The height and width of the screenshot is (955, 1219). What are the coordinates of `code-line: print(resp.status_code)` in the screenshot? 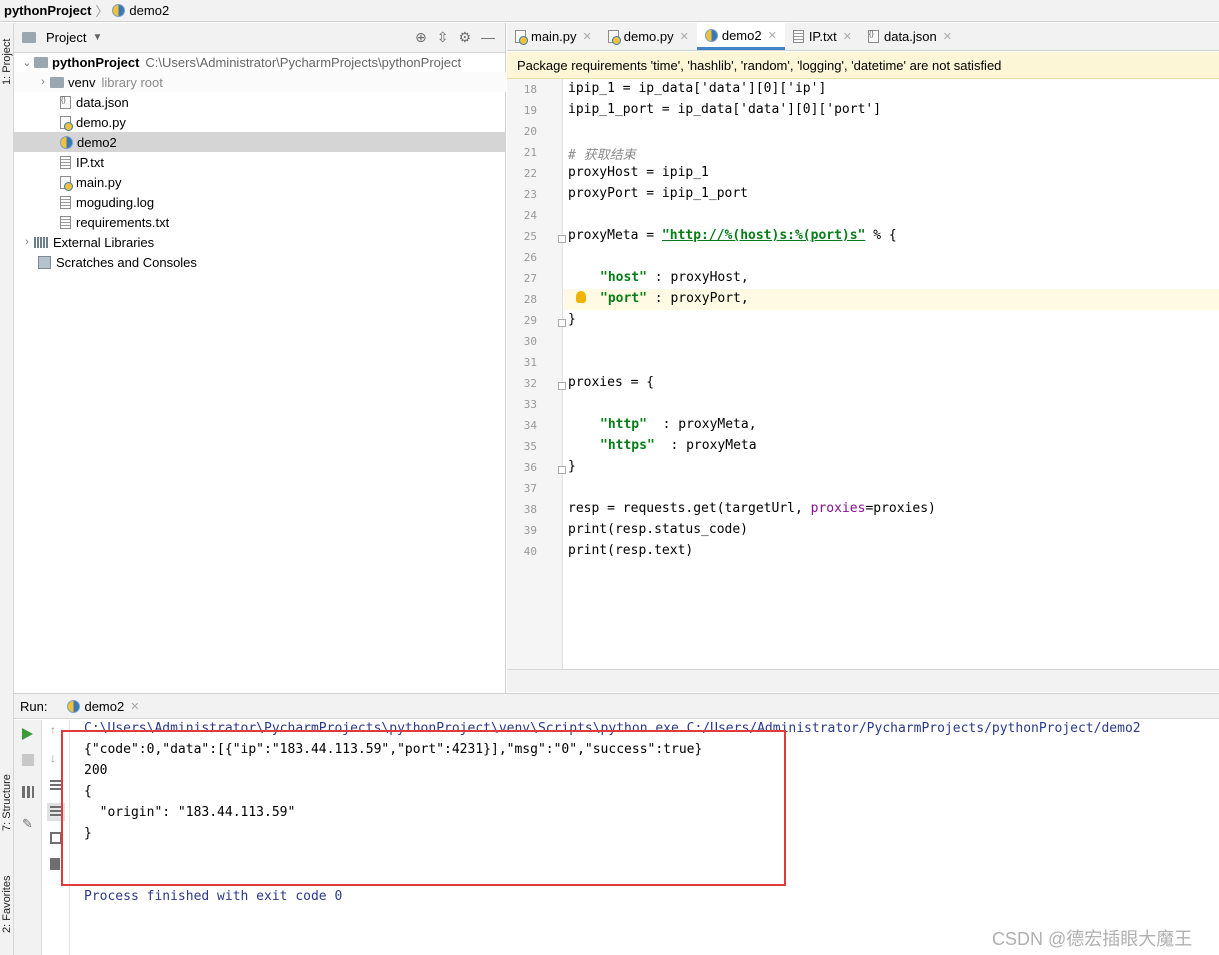 It's located at (658, 529).